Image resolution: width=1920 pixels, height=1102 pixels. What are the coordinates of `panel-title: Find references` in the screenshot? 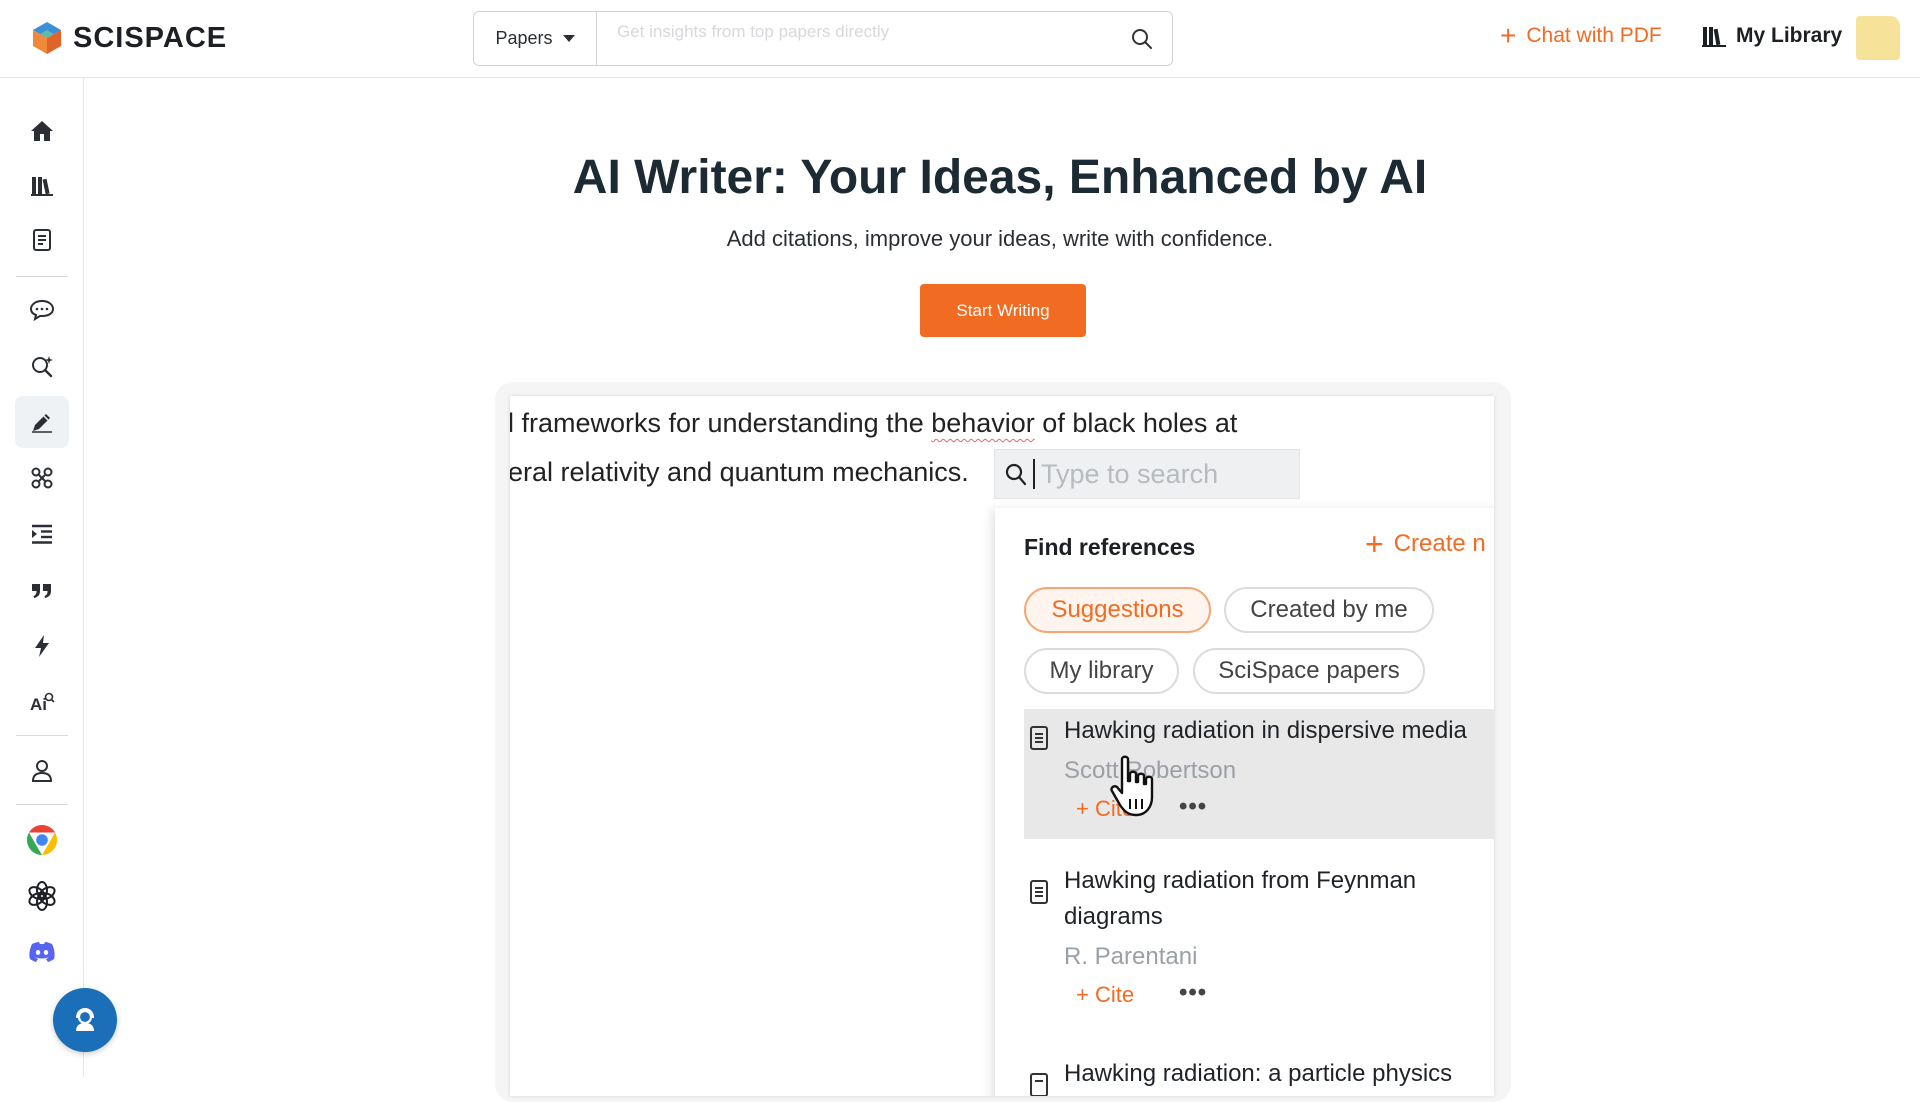 It's located at (1110, 547).